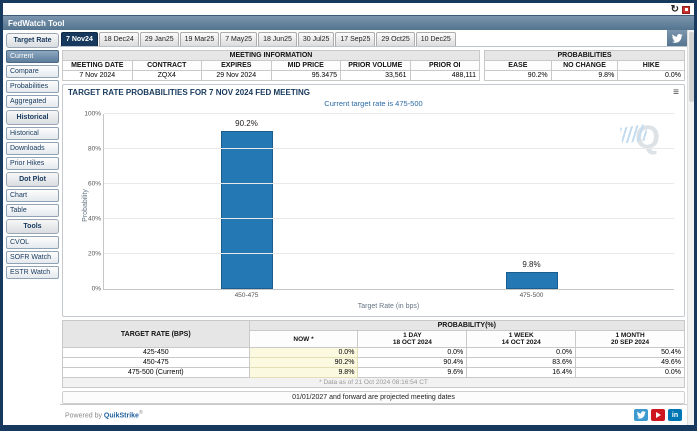 Image resolution: width=697 pixels, height=431 pixels. Describe the element at coordinates (156, 352) in the screenshot. I see `history-rate-425-450: 425-450` at that location.